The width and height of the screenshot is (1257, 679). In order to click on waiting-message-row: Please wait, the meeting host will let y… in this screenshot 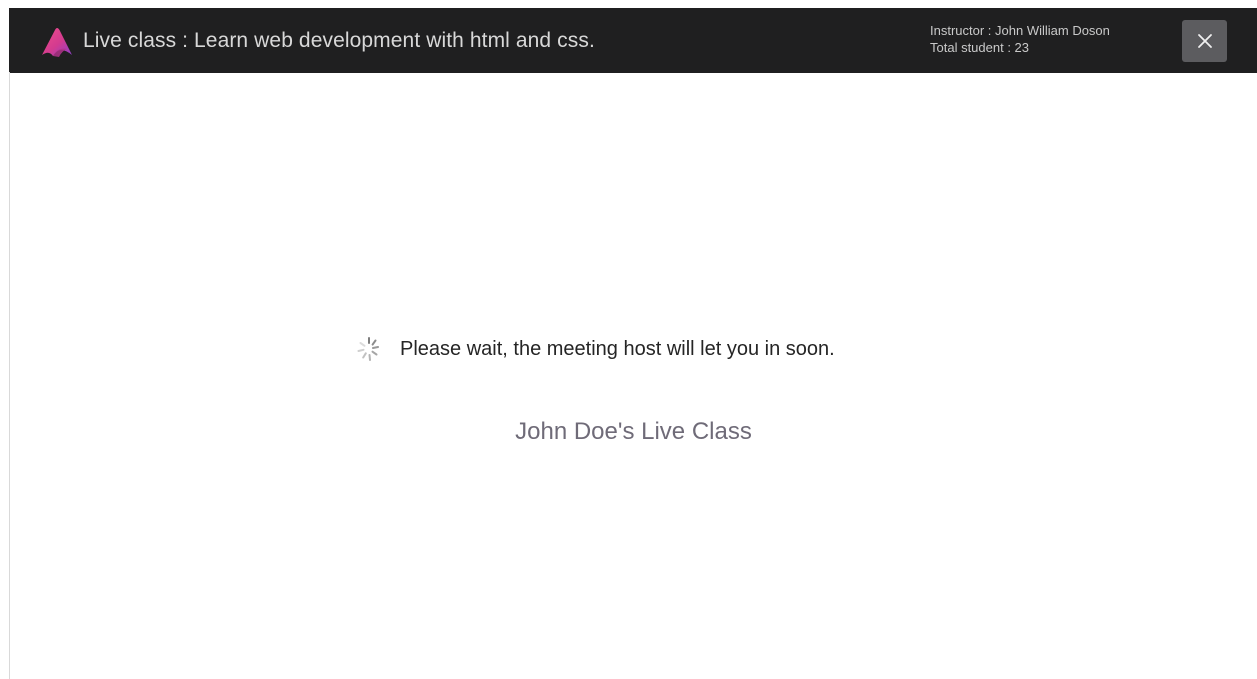, I will do `click(595, 349)`.